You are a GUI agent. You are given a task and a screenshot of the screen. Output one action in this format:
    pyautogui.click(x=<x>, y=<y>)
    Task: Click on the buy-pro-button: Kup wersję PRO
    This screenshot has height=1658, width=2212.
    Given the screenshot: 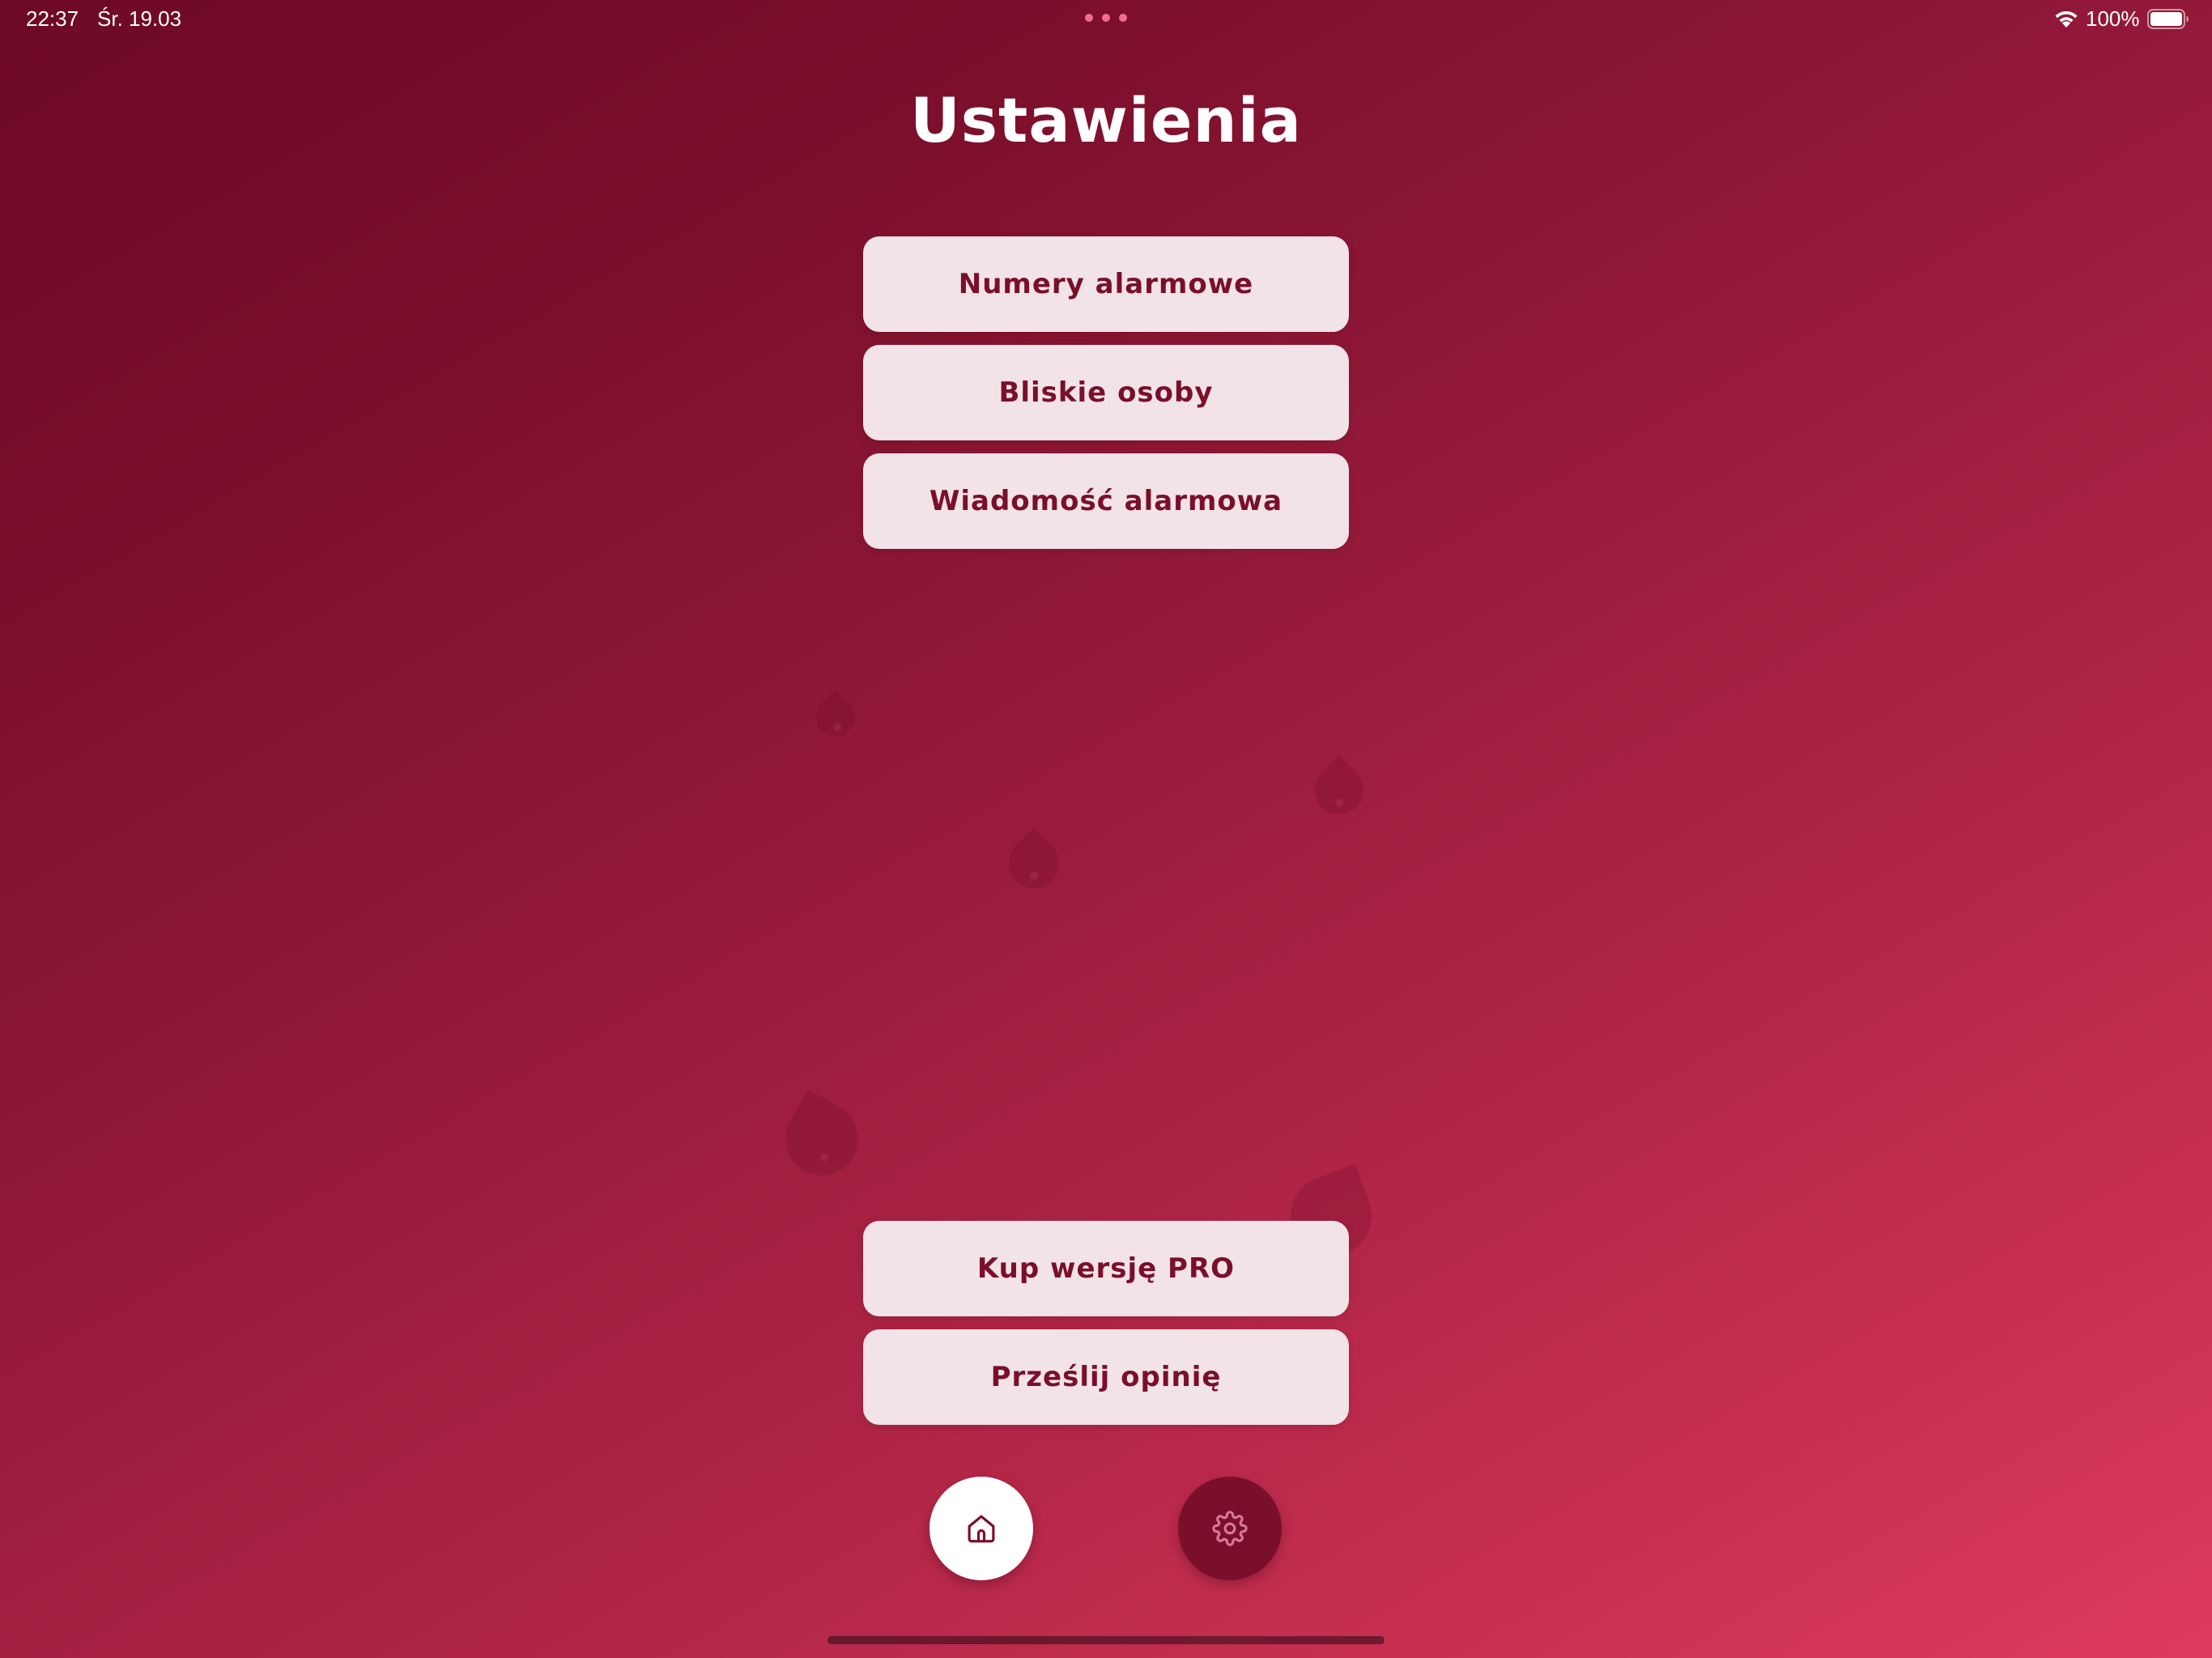 What is the action you would take?
    pyautogui.click(x=1106, y=1268)
    